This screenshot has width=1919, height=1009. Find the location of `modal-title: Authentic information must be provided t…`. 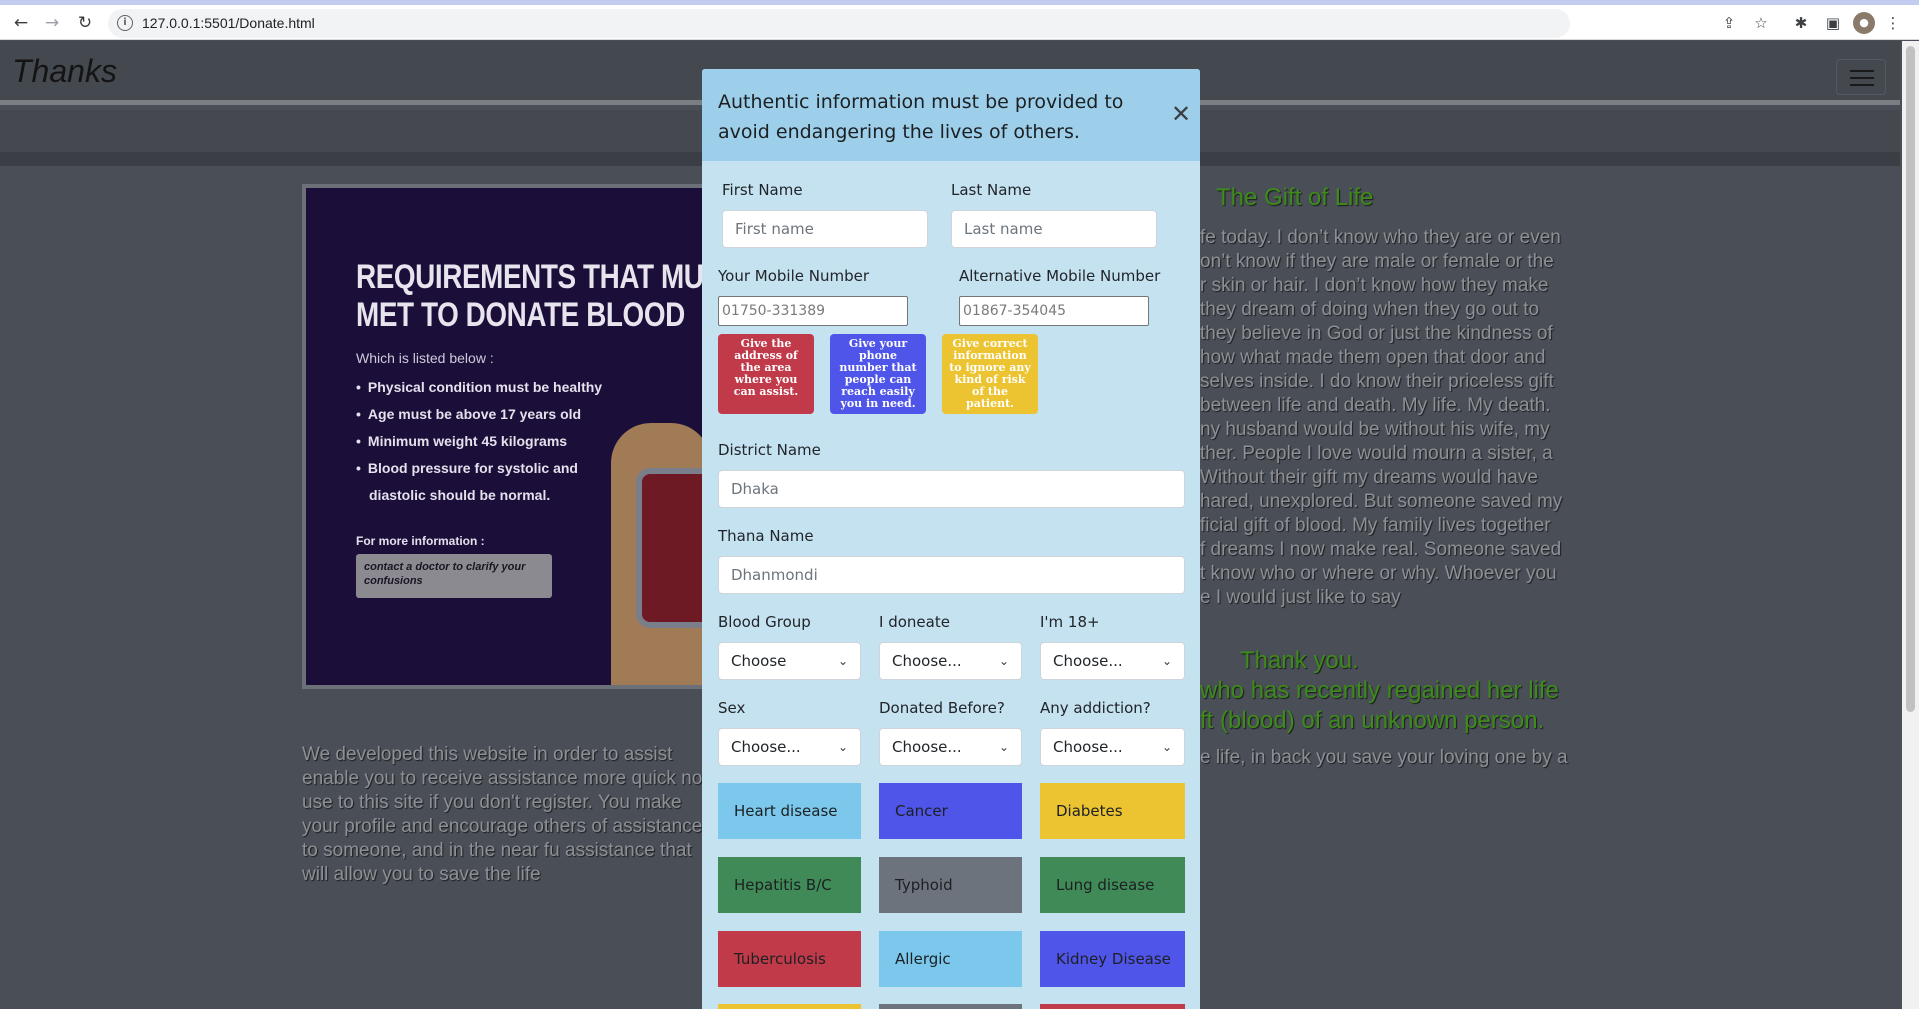

modal-title: Authentic information must be provided t… is located at coordinates (921, 117).